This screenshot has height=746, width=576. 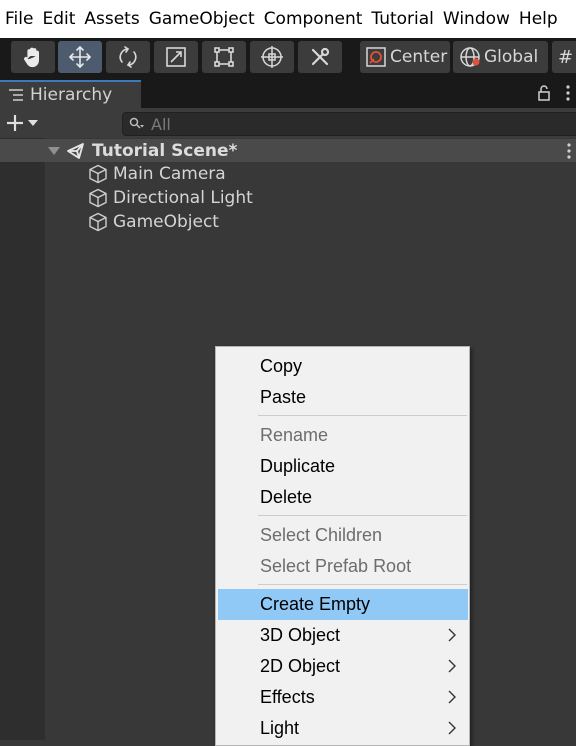 I want to click on transform-tool-button, so click(x=272, y=57).